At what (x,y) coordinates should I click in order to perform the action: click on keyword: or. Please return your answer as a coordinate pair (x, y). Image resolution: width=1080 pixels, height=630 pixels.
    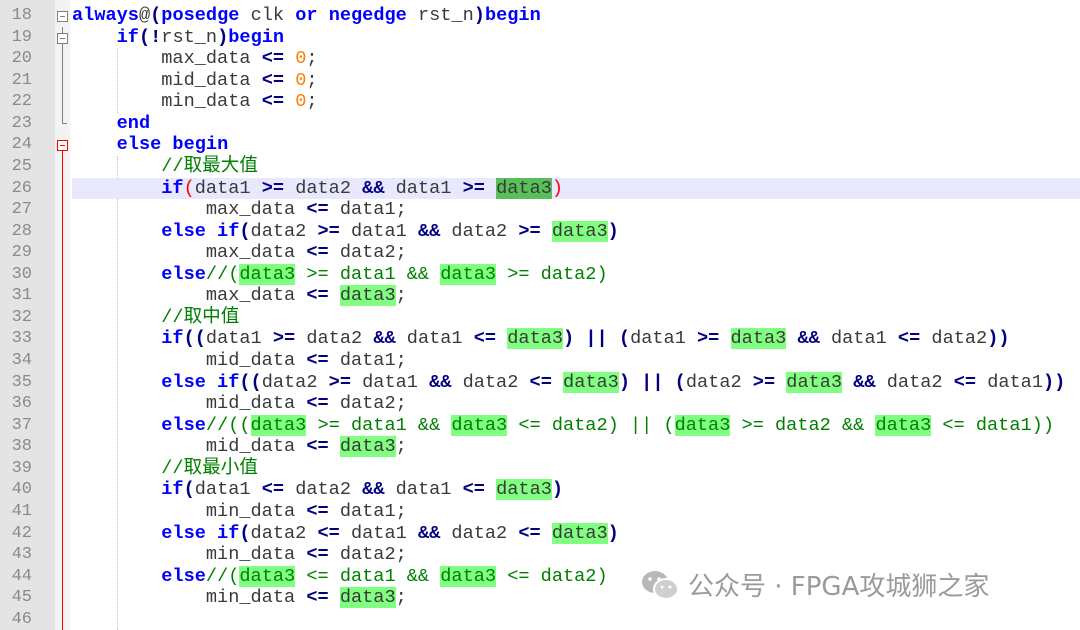
    Looking at the image, I should click on (306, 15).